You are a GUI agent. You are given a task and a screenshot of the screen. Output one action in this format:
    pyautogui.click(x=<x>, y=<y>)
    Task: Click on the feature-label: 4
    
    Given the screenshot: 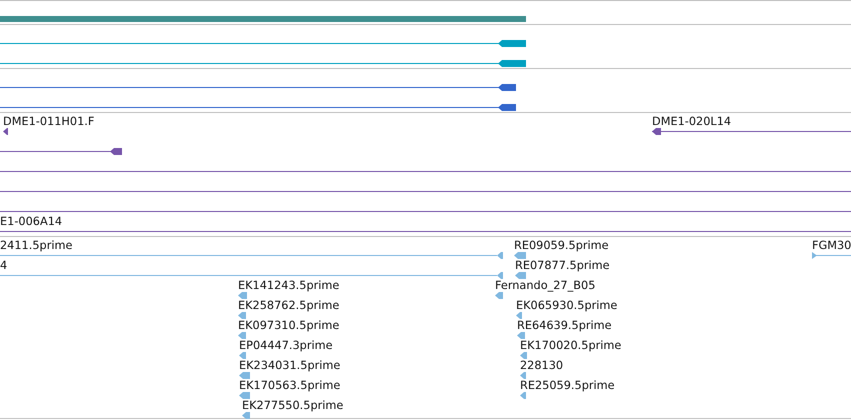 What is the action you would take?
    pyautogui.click(x=4, y=265)
    